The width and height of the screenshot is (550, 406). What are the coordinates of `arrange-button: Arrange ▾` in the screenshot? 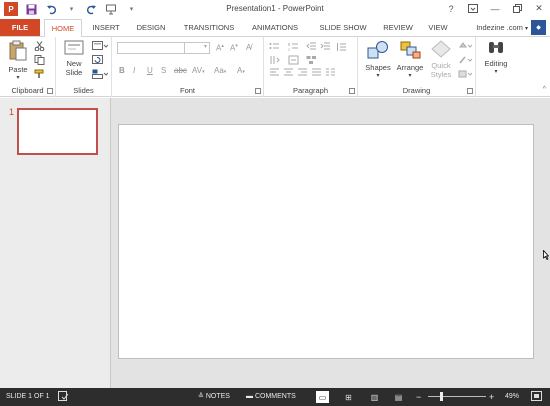 It's located at (410, 59).